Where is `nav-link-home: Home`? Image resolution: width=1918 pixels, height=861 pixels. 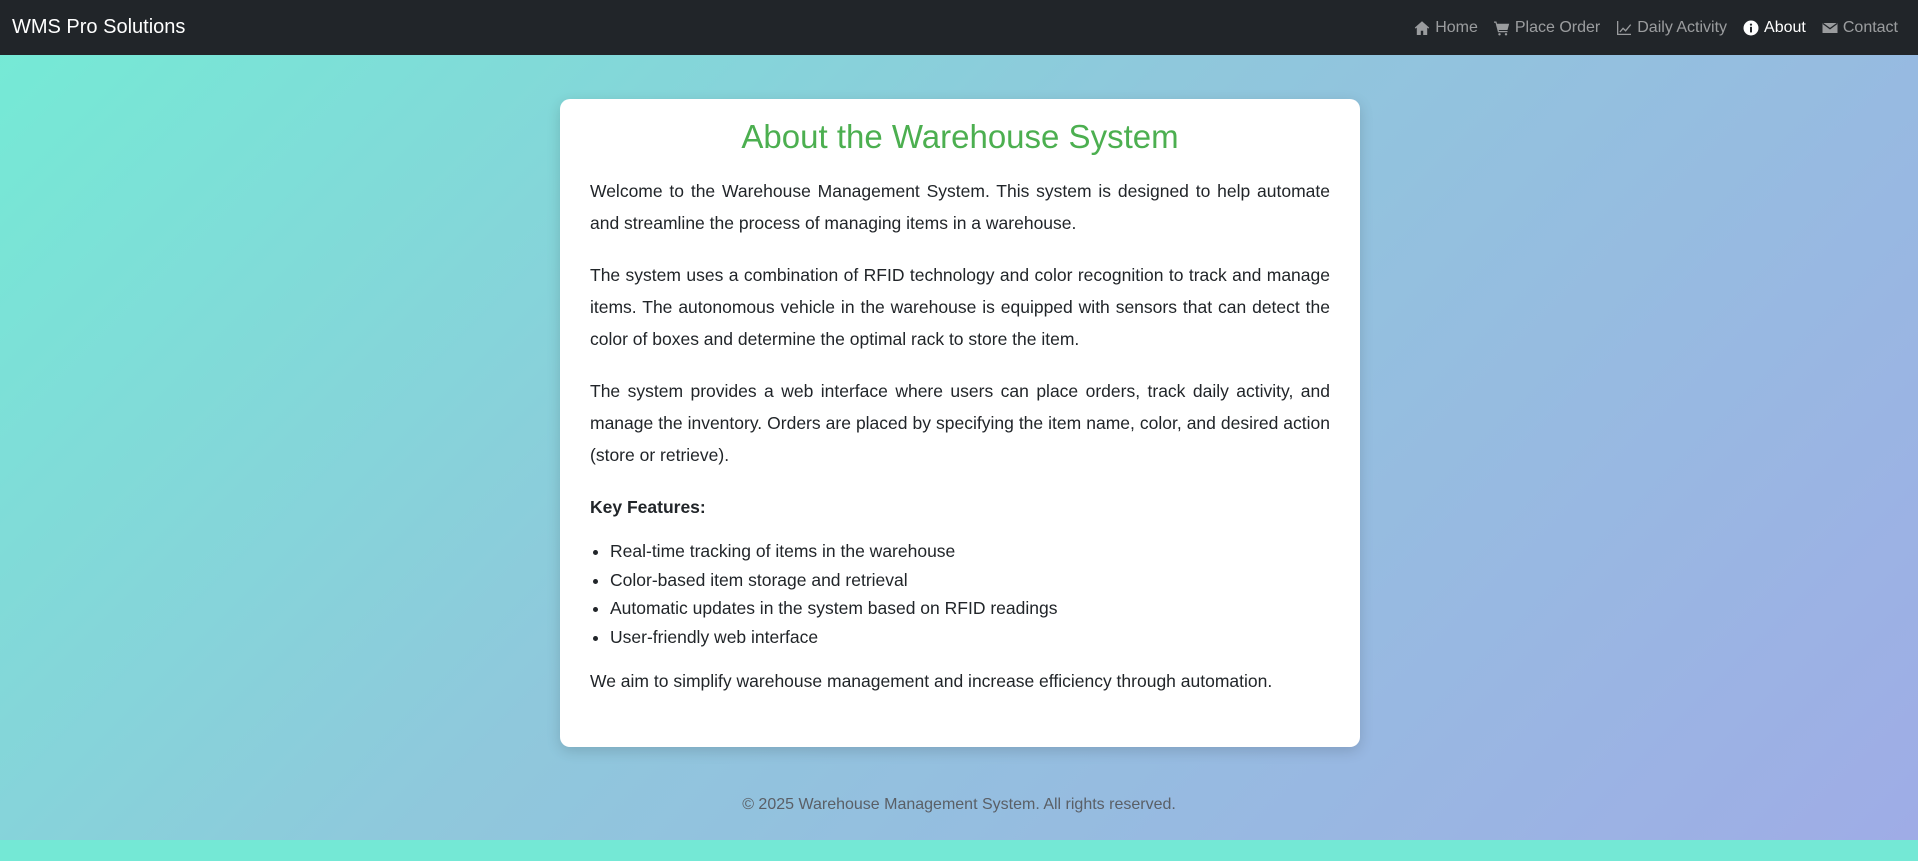
nav-link-home: Home is located at coordinates (1446, 28).